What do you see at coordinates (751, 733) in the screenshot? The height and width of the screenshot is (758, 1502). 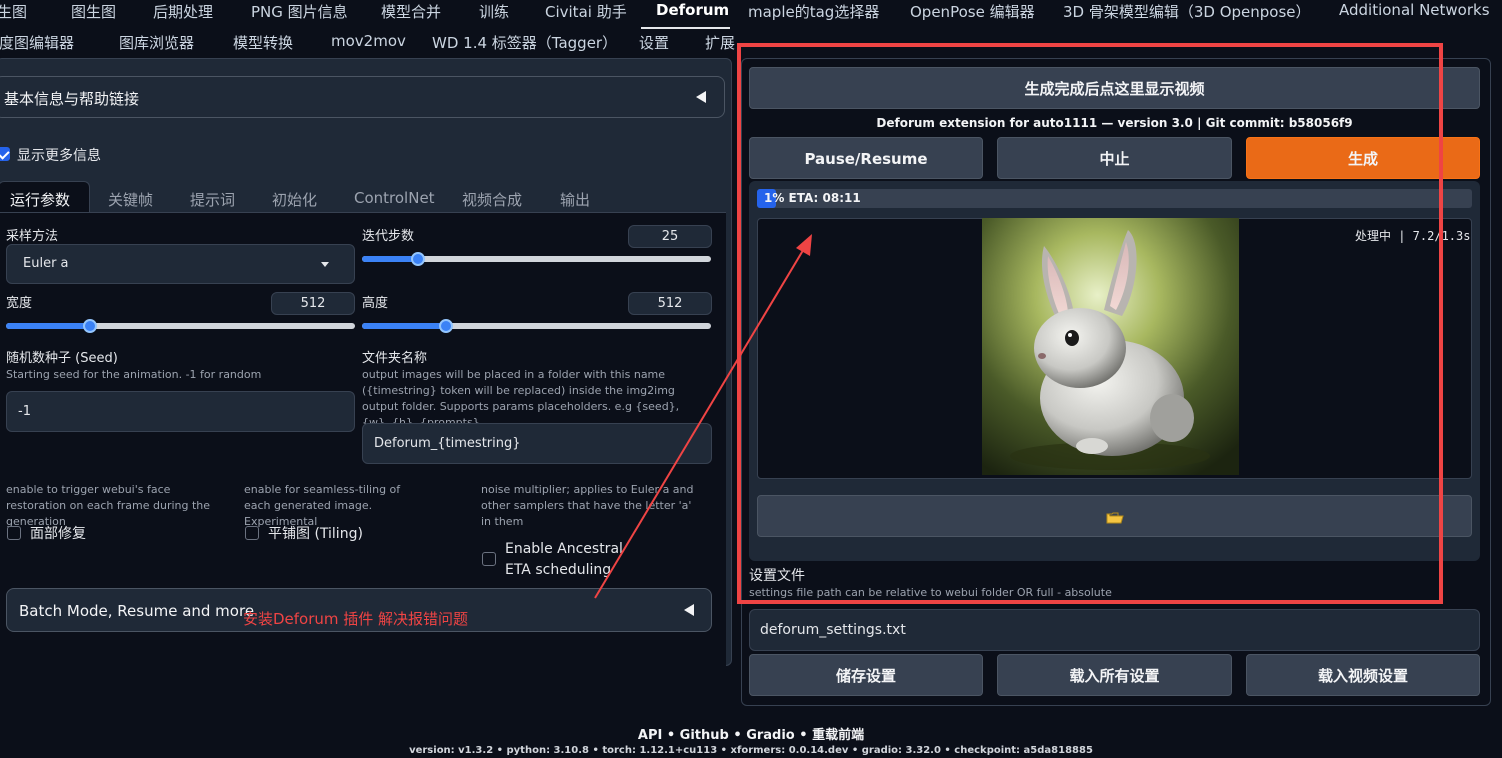 I see `footer-links: API • Github • Gradio • 重载前端` at bounding box center [751, 733].